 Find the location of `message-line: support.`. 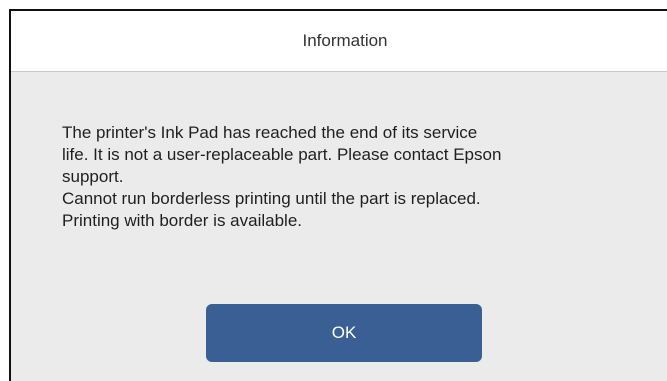

message-line: support. is located at coordinates (93, 176).